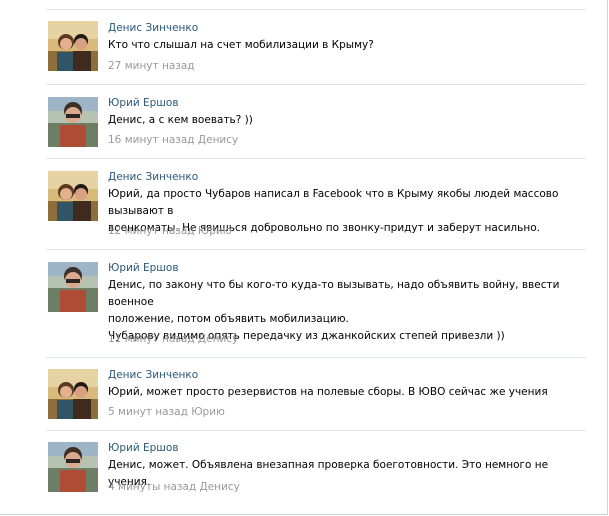  Describe the element at coordinates (152, 487) in the screenshot. I see `comment-time-link: 4 минуты назад` at that location.